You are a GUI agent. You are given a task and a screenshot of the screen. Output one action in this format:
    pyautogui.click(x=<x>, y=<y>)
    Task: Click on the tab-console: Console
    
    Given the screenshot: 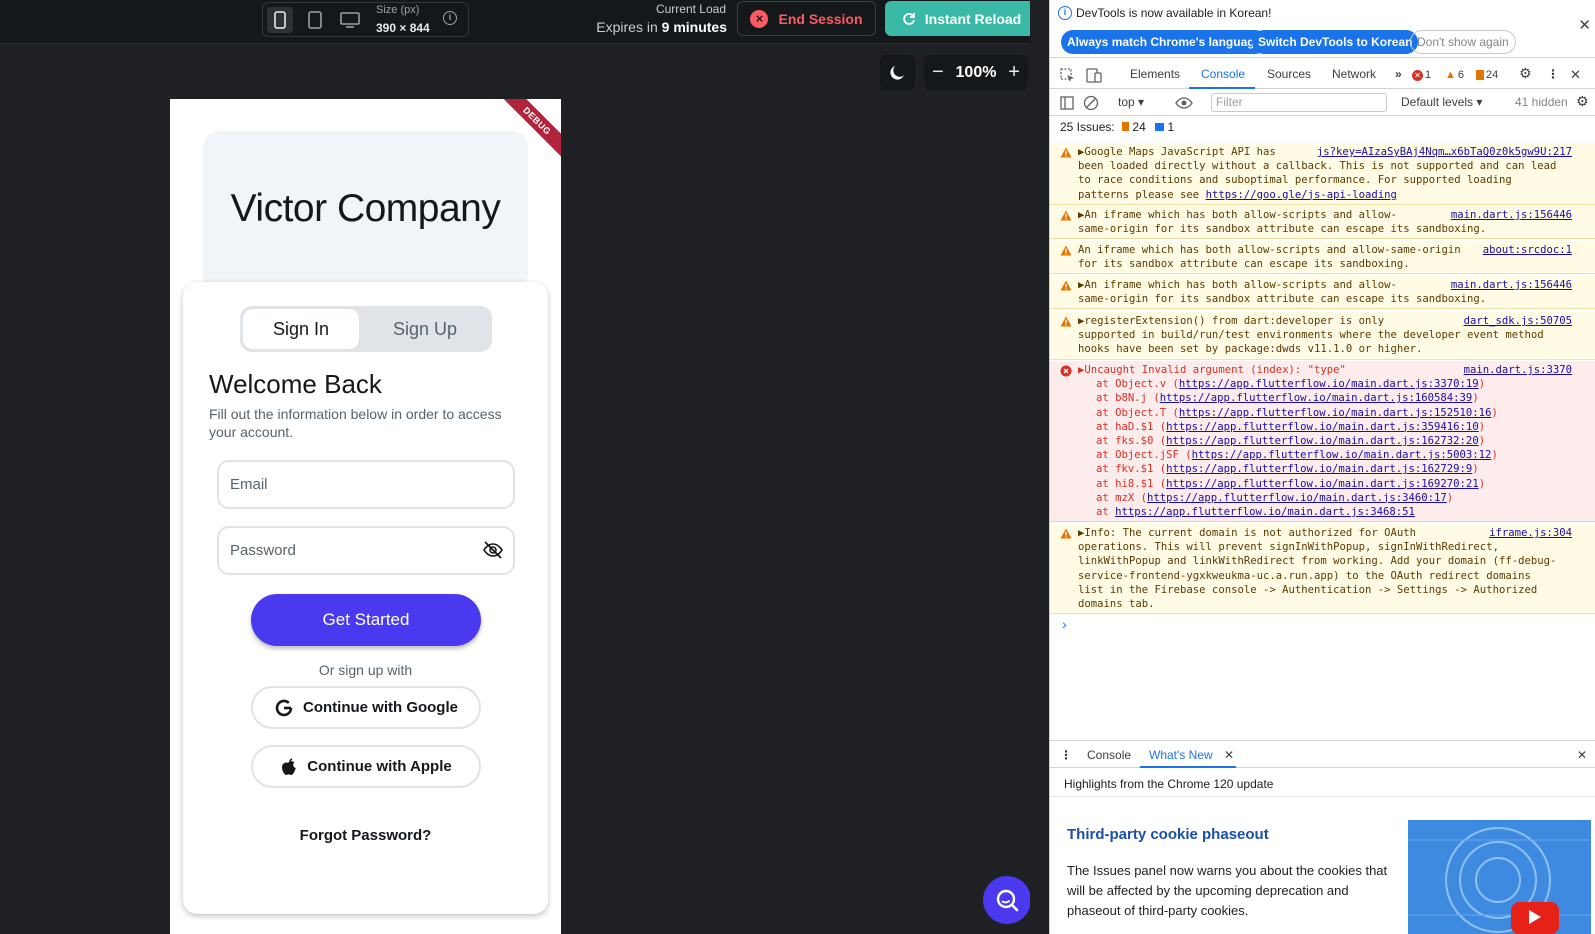 What is the action you would take?
    pyautogui.click(x=1223, y=74)
    